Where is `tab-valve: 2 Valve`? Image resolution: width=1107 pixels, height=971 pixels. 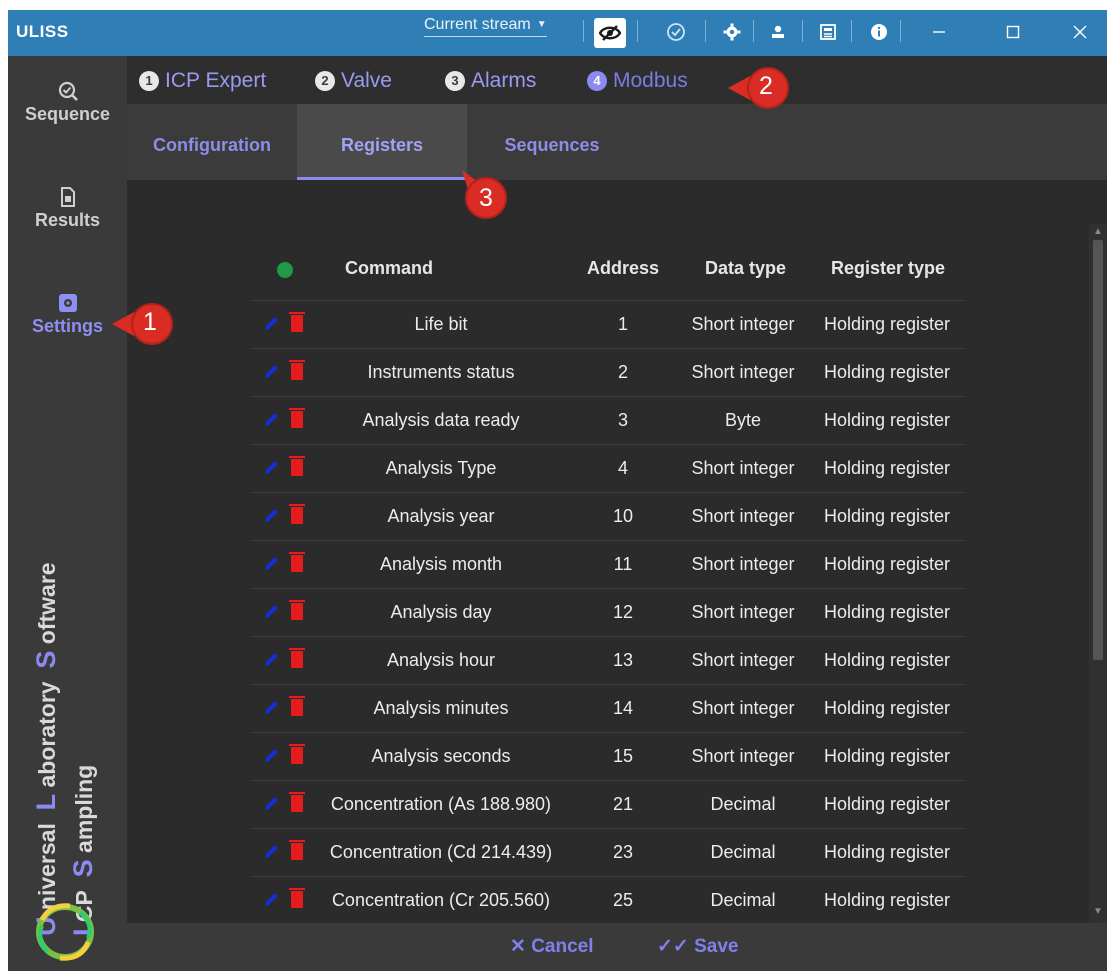
tab-valve: 2 Valve is located at coordinates (353, 81).